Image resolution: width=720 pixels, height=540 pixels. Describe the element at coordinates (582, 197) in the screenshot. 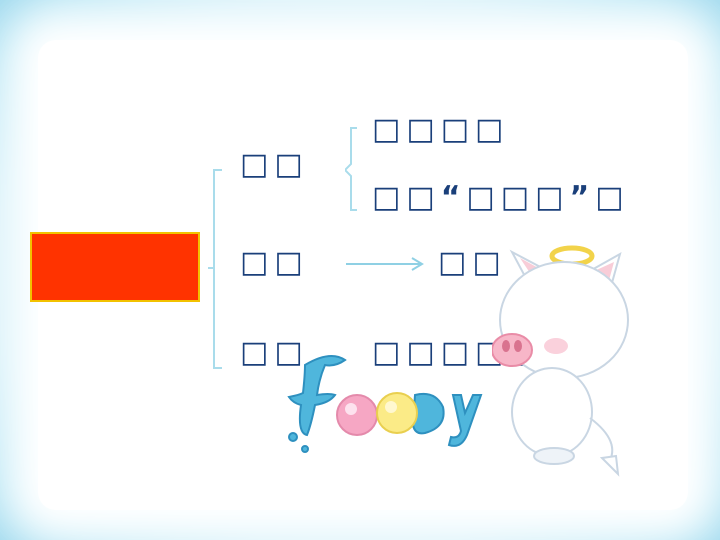

I see `quote-close: ”` at that location.